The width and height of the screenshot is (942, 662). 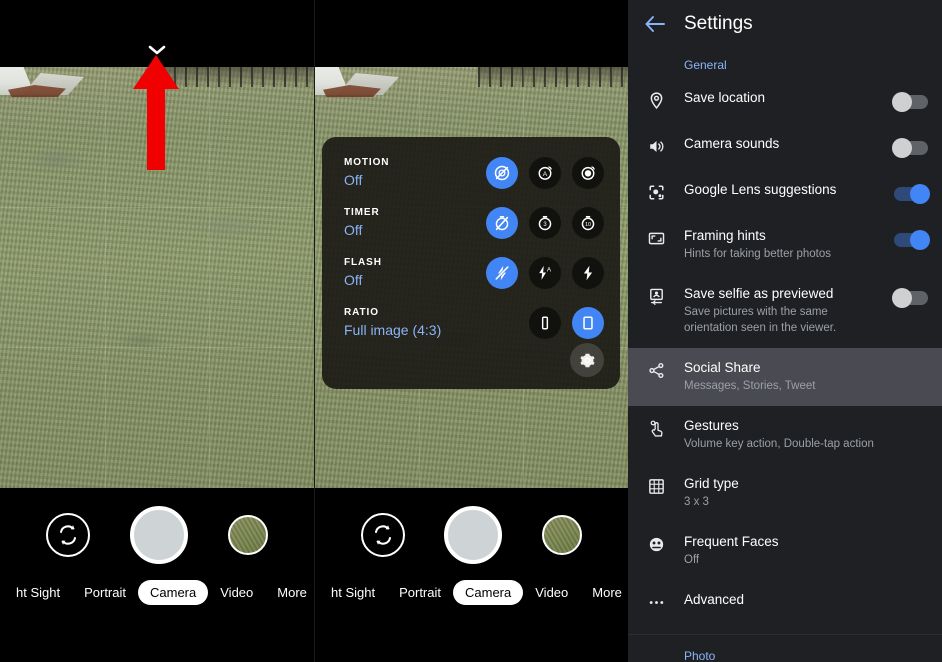 I want to click on ratio-4-3-icon, so click(x=588, y=323).